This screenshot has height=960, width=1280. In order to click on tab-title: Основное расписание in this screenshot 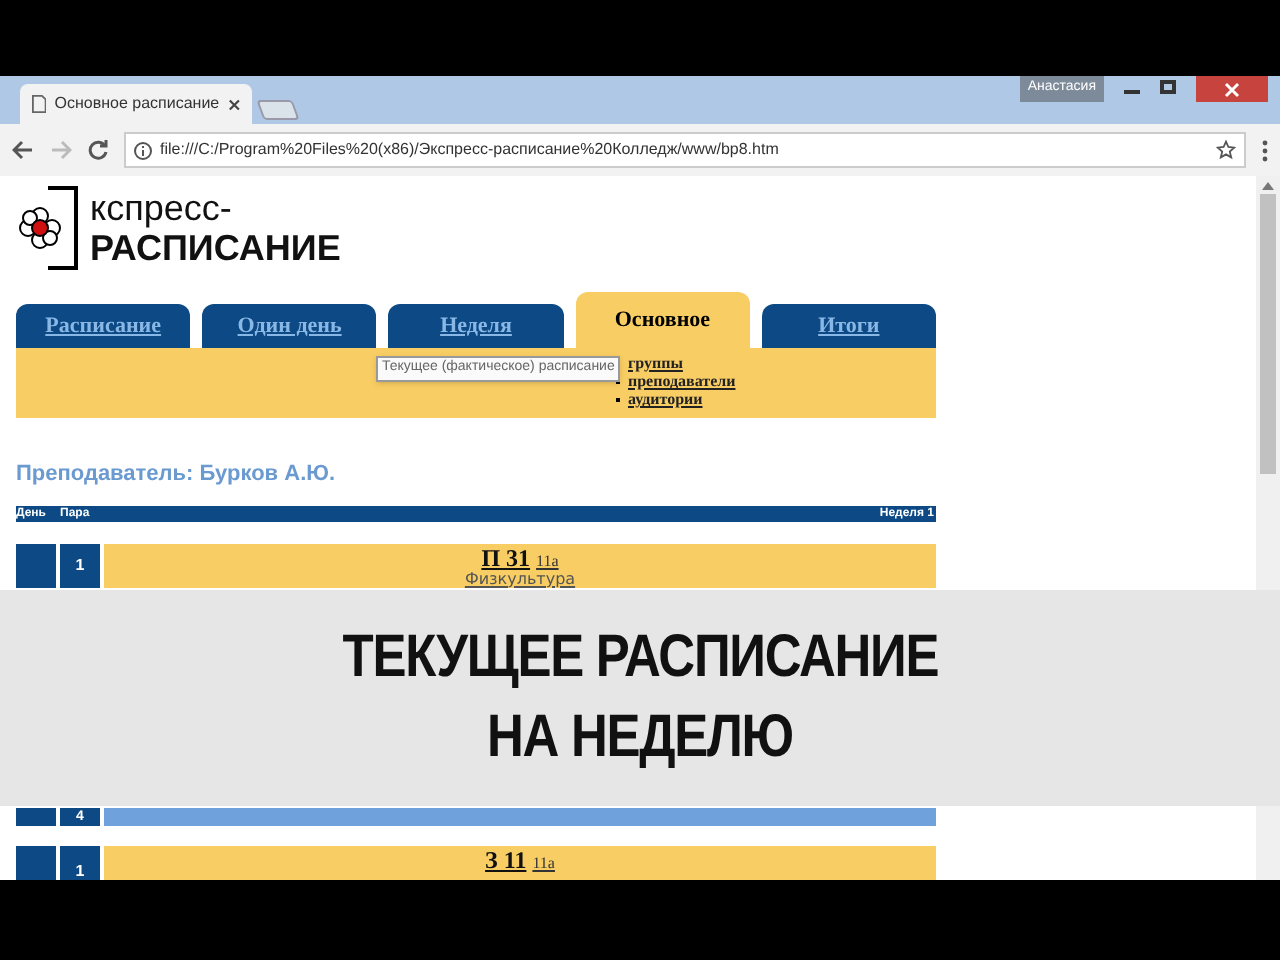, I will do `click(137, 104)`.